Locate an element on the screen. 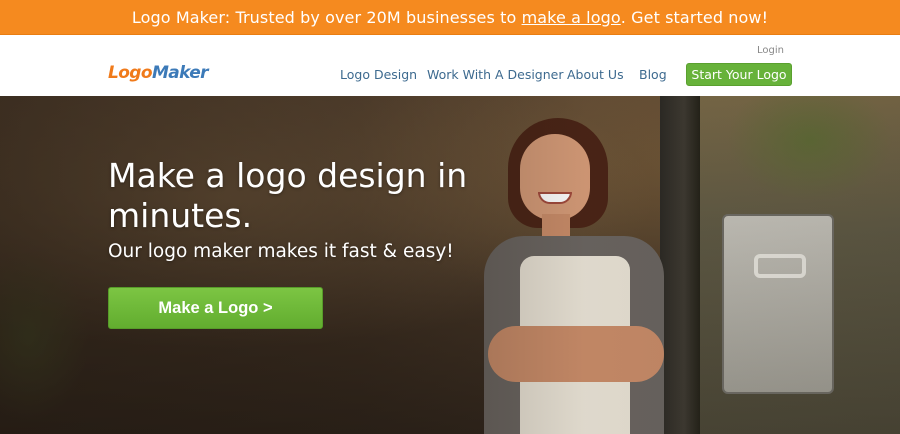 This screenshot has height=434, width=900. make-a-logo-button: Make a Logo > is located at coordinates (215, 308).